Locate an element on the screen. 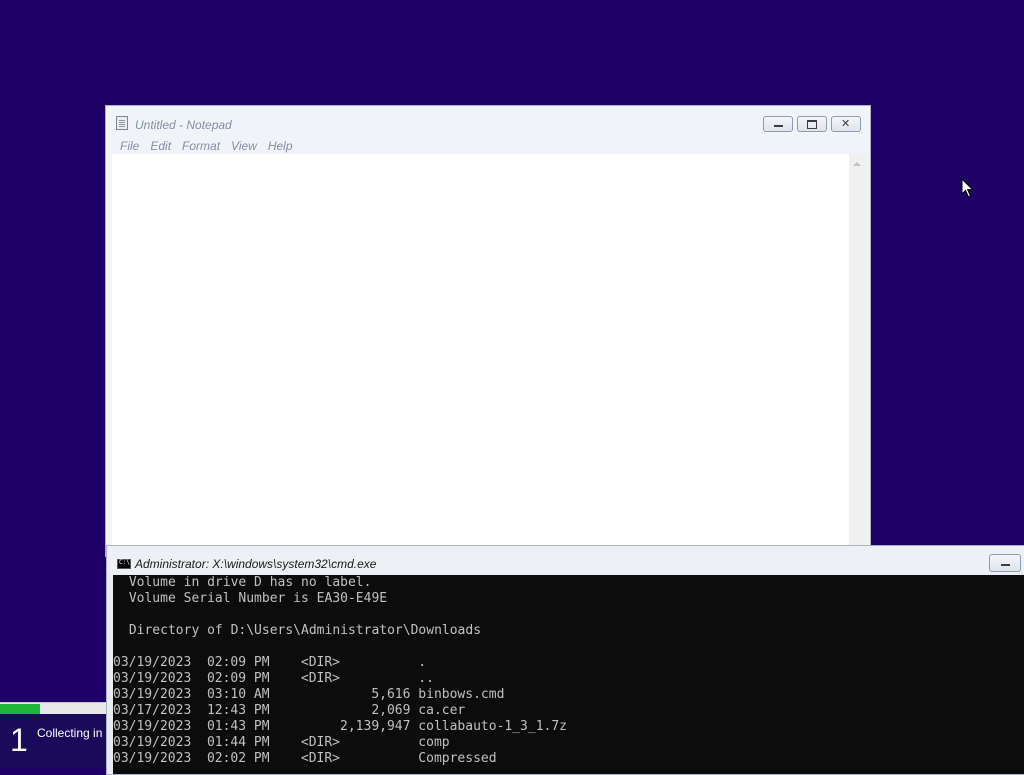 Image resolution: width=1024 pixels, height=775 pixels. notepad-vertical-scrollbar is located at coordinates (857, 359).